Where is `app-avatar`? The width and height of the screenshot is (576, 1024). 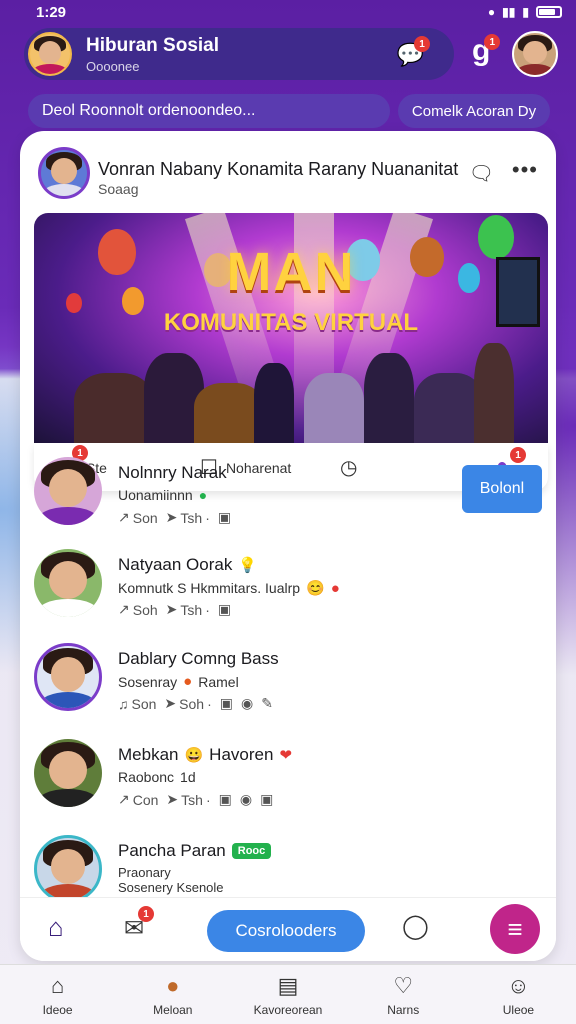
app-avatar is located at coordinates (50, 54).